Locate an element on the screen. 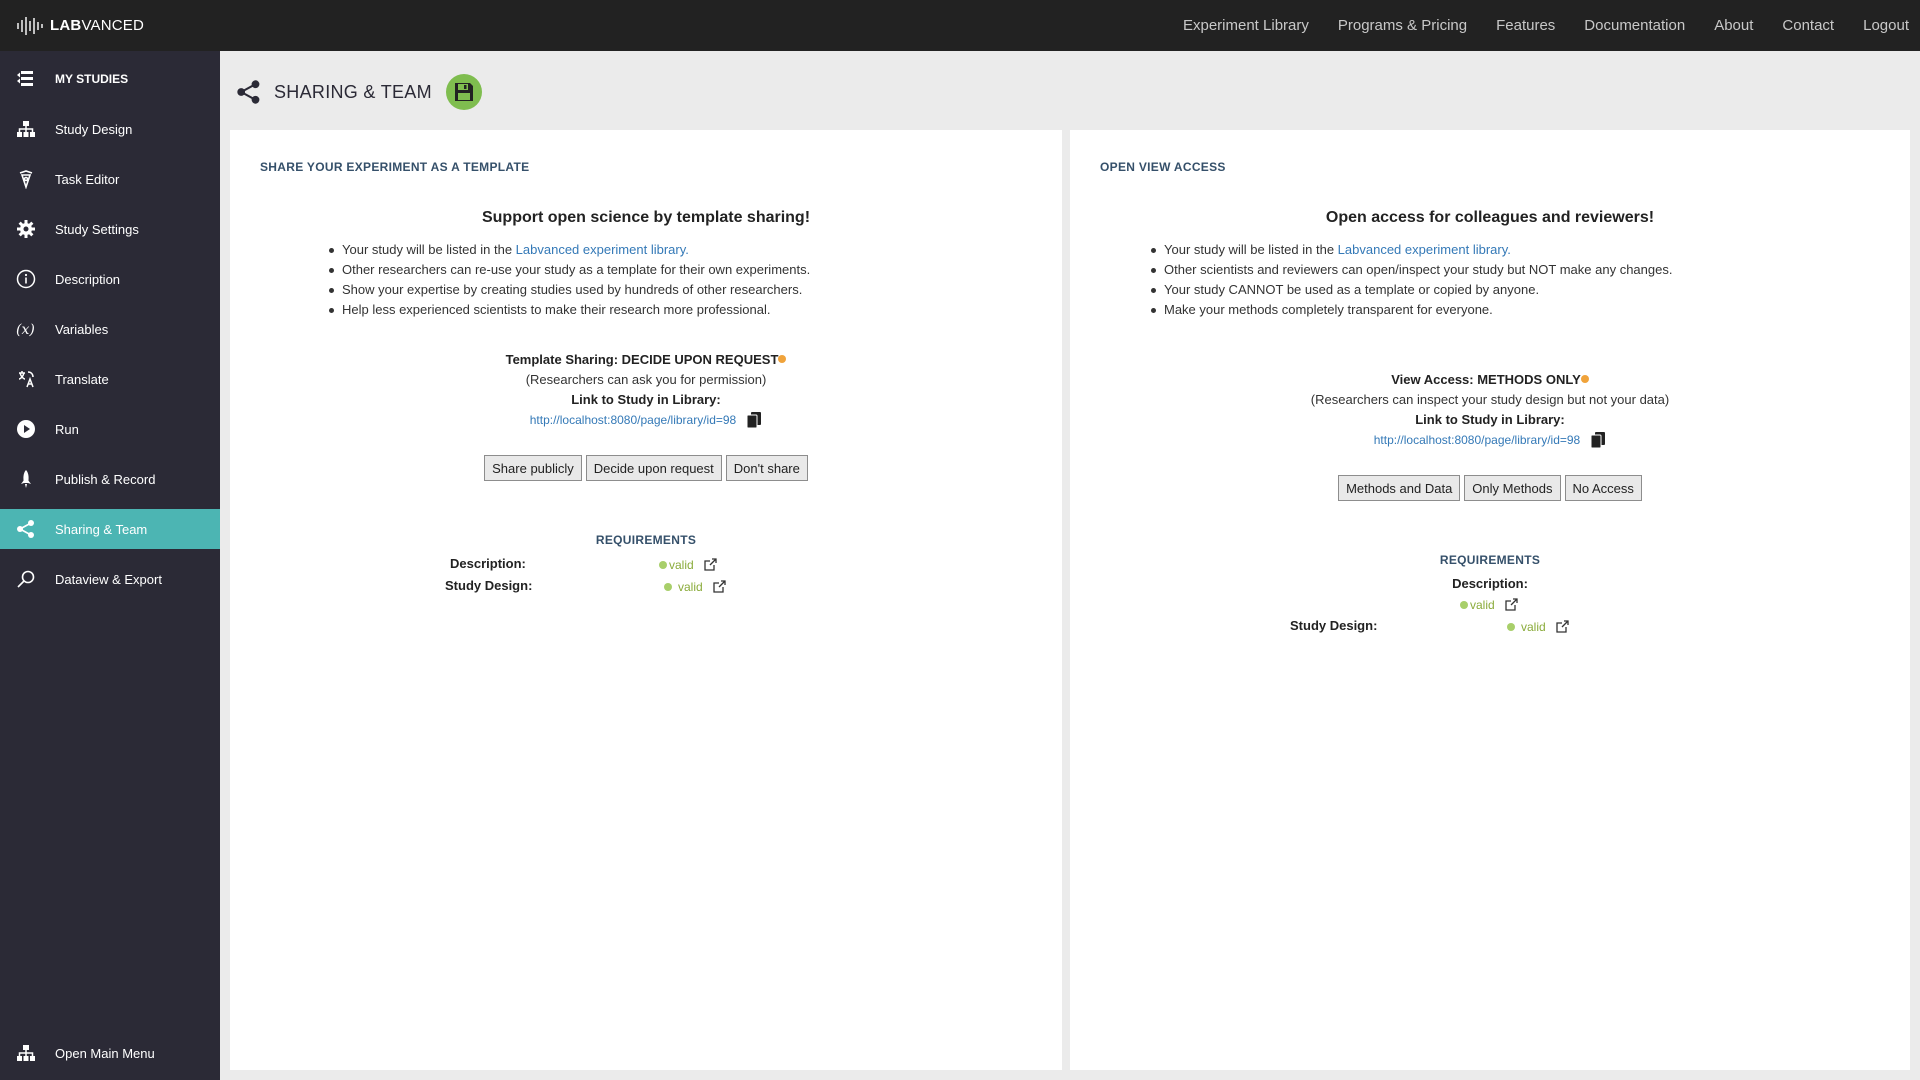  nav-contact: Contact is located at coordinates (1808, 25).